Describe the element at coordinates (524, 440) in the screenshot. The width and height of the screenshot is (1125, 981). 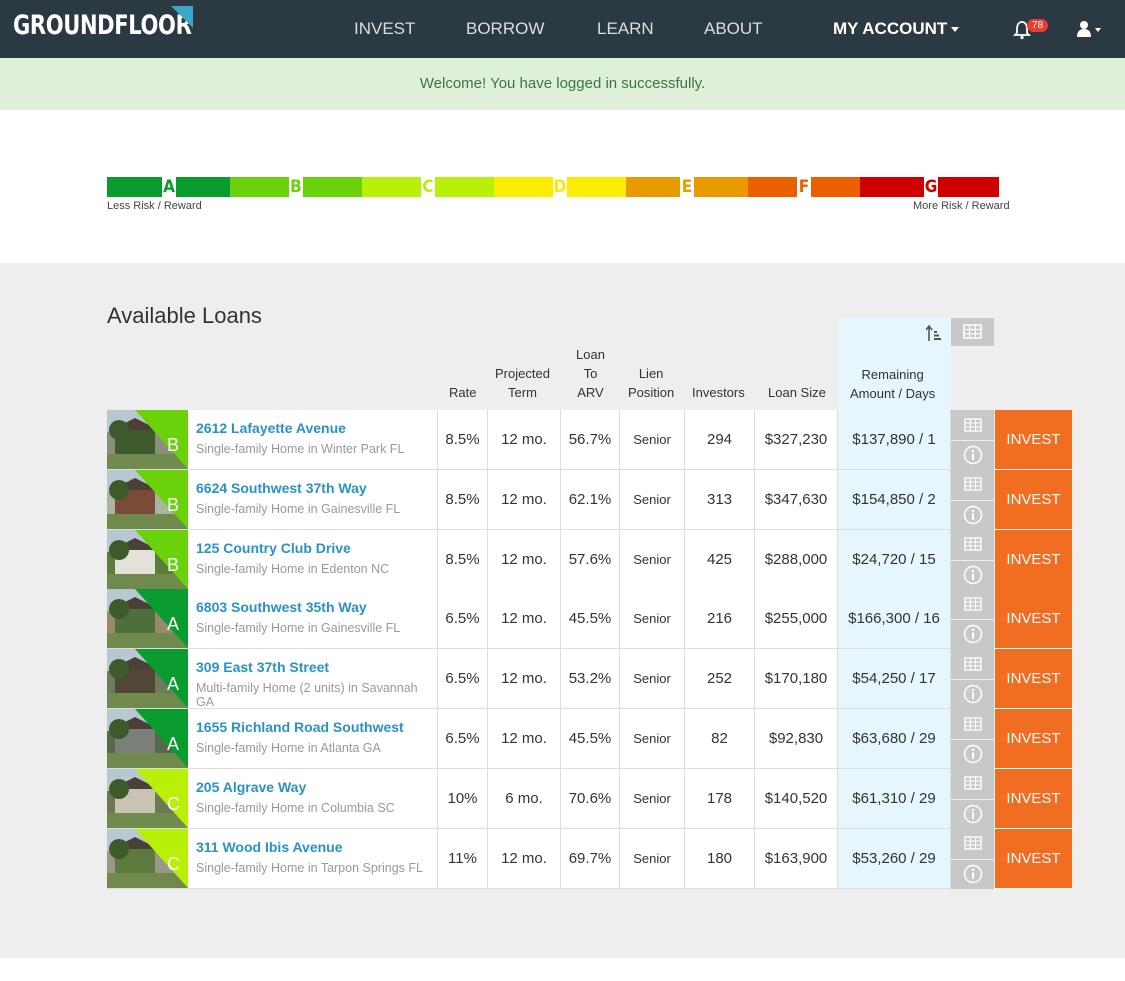
I see `term-cell: 12 mo.` at that location.